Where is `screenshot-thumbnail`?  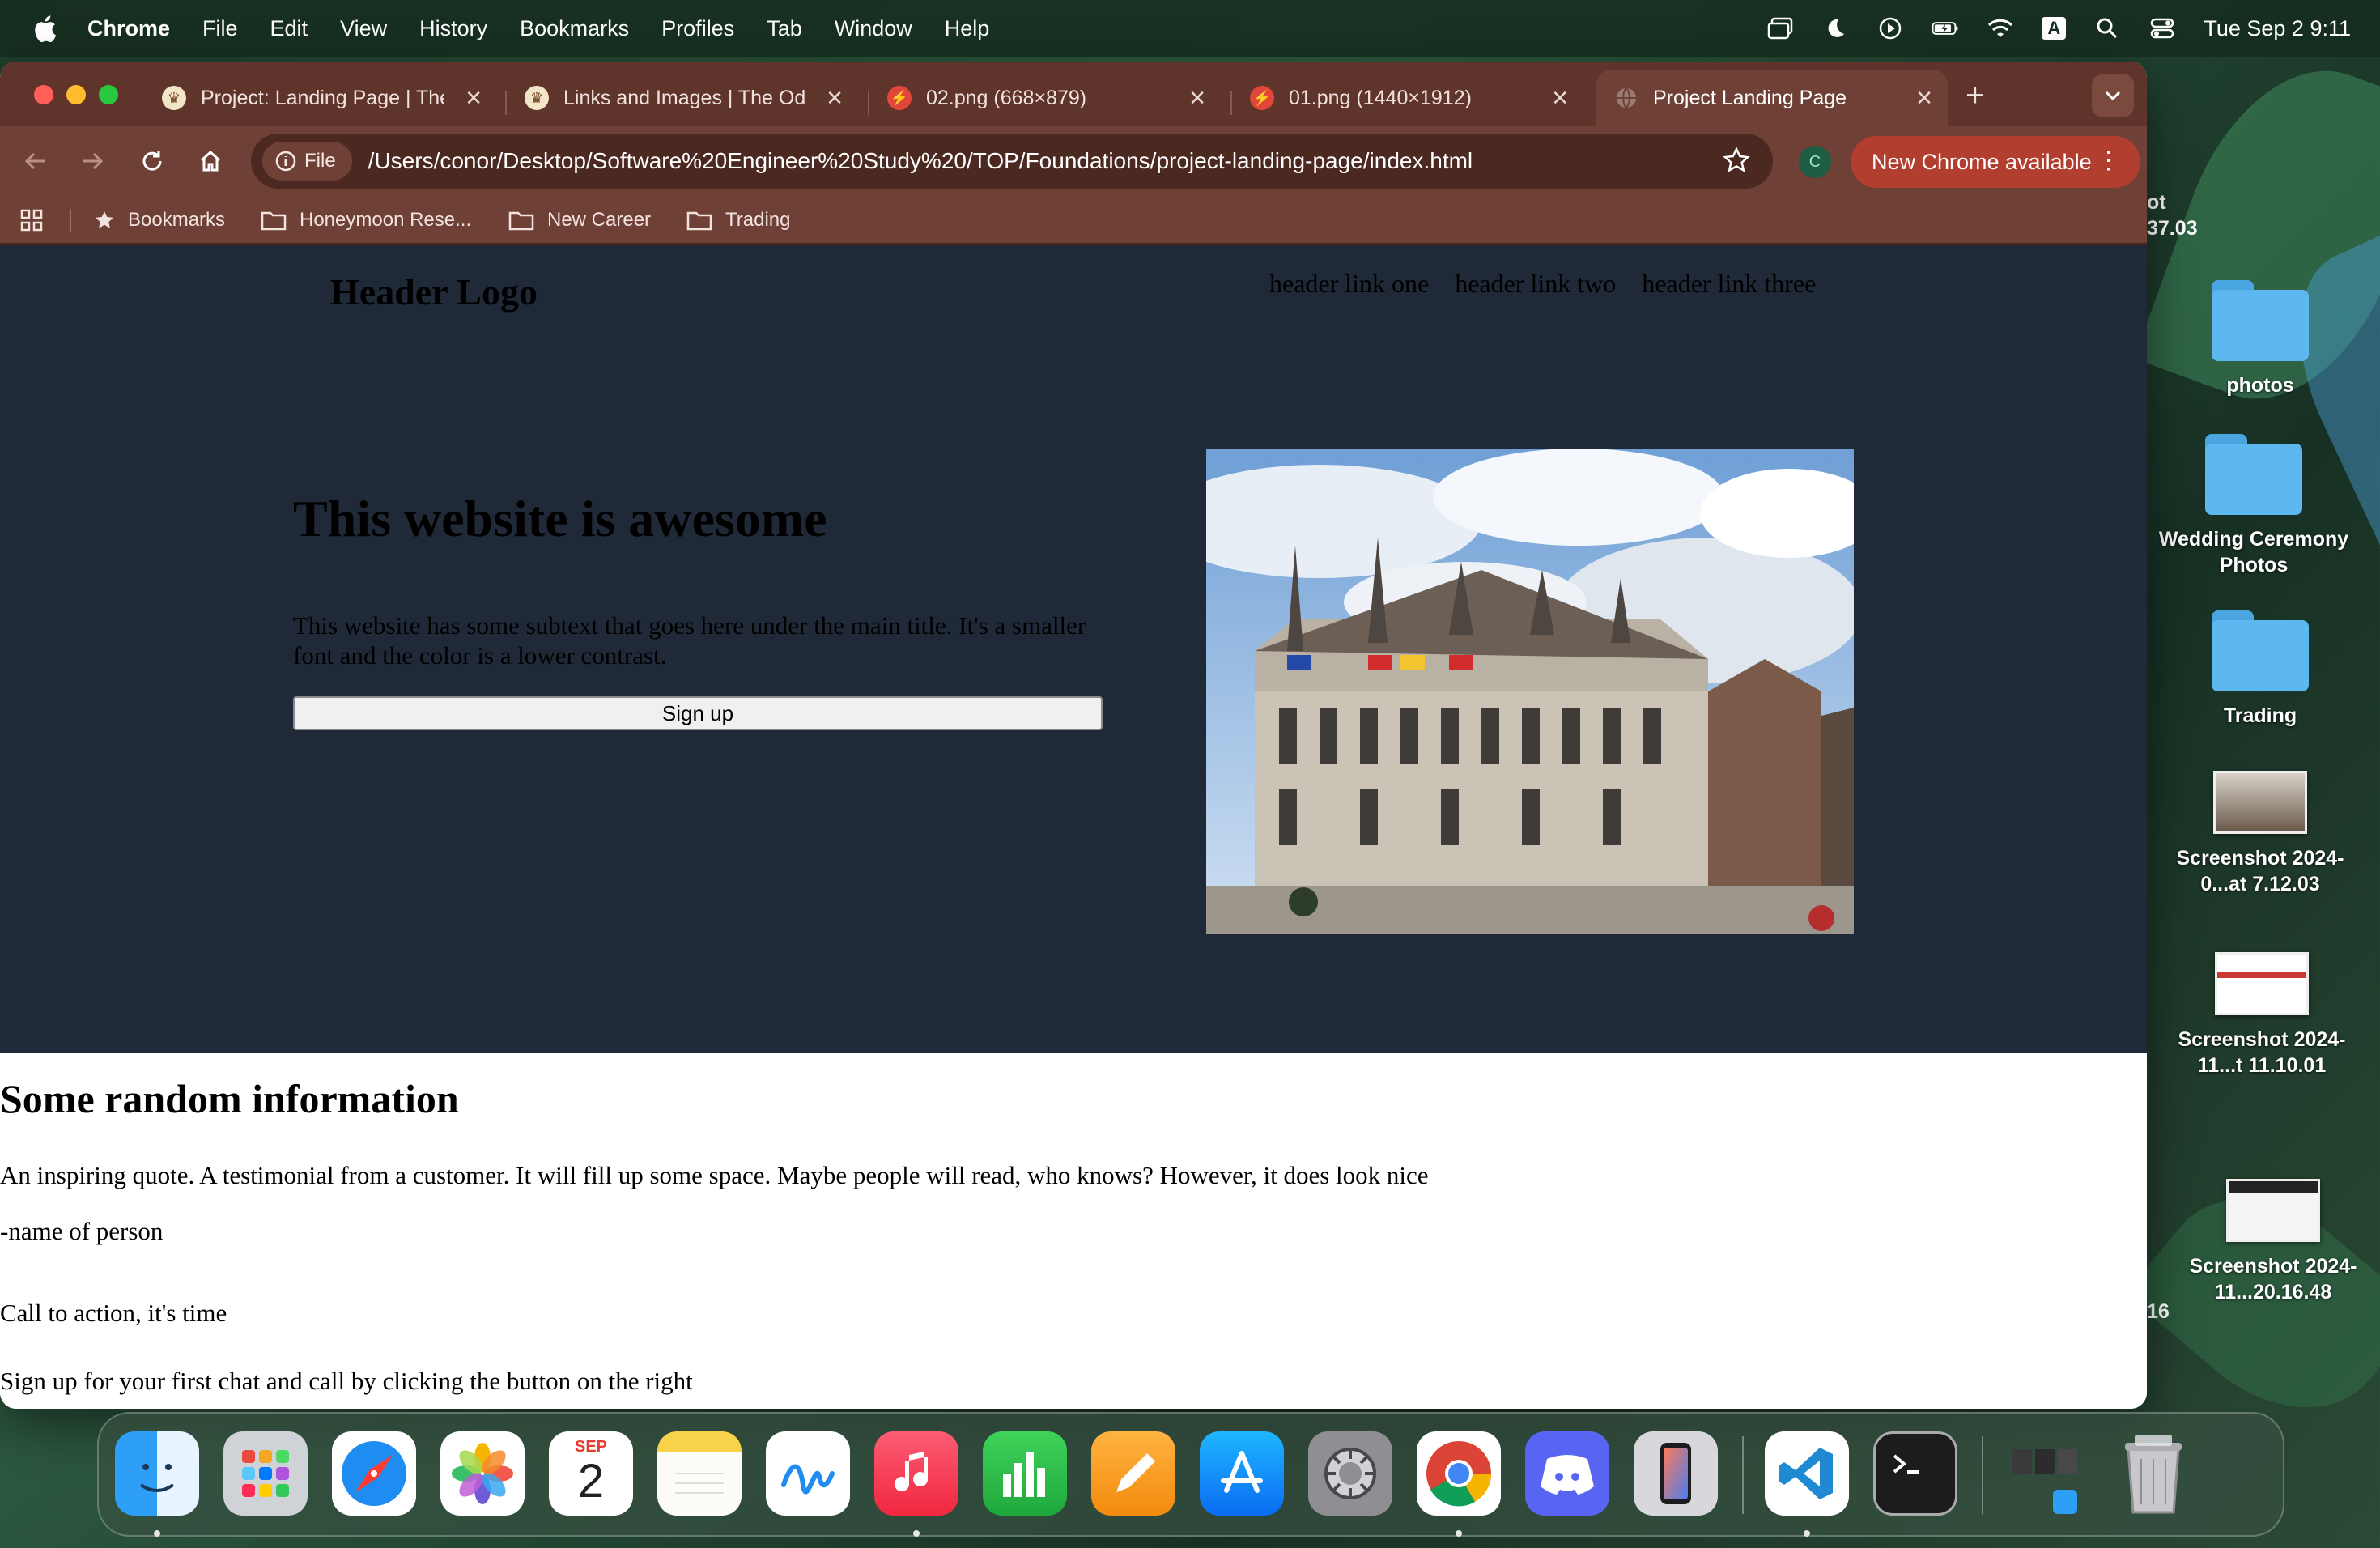 screenshot-thumbnail is located at coordinates (2262, 984).